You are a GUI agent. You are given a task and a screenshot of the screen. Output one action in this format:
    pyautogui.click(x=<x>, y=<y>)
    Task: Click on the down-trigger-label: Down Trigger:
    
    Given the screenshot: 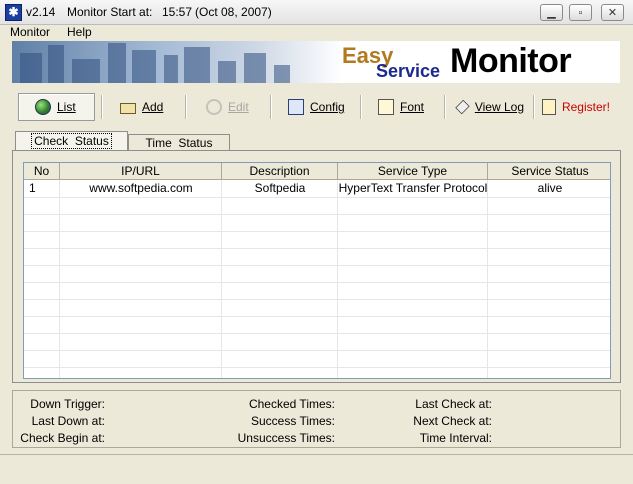 What is the action you would take?
    pyautogui.click(x=67, y=404)
    